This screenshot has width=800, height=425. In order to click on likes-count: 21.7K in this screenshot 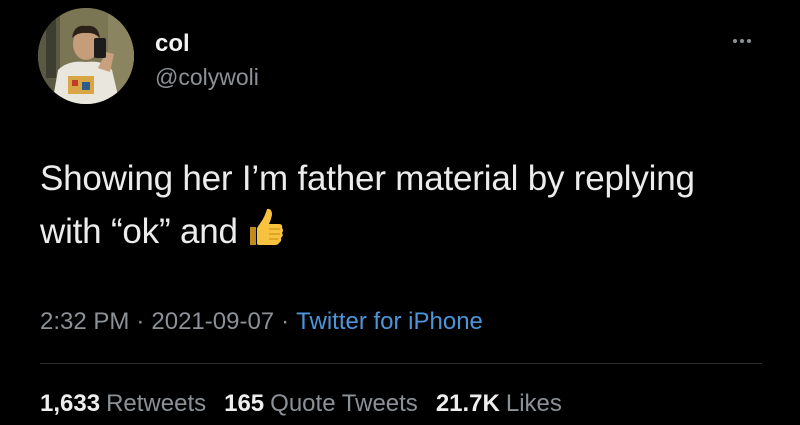, I will do `click(468, 403)`.